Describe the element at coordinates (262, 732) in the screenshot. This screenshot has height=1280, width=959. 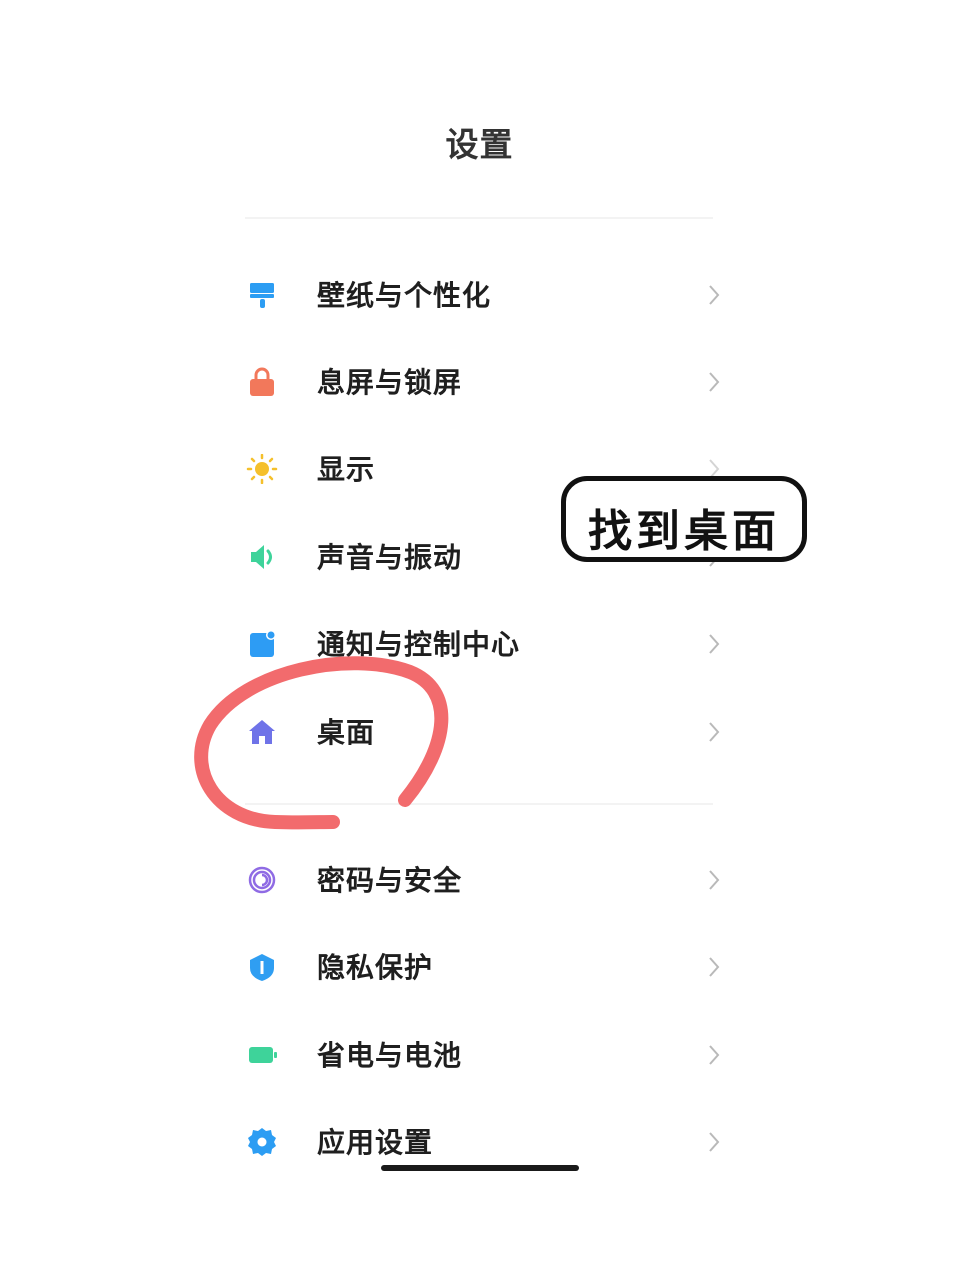
I see `home-icon` at that location.